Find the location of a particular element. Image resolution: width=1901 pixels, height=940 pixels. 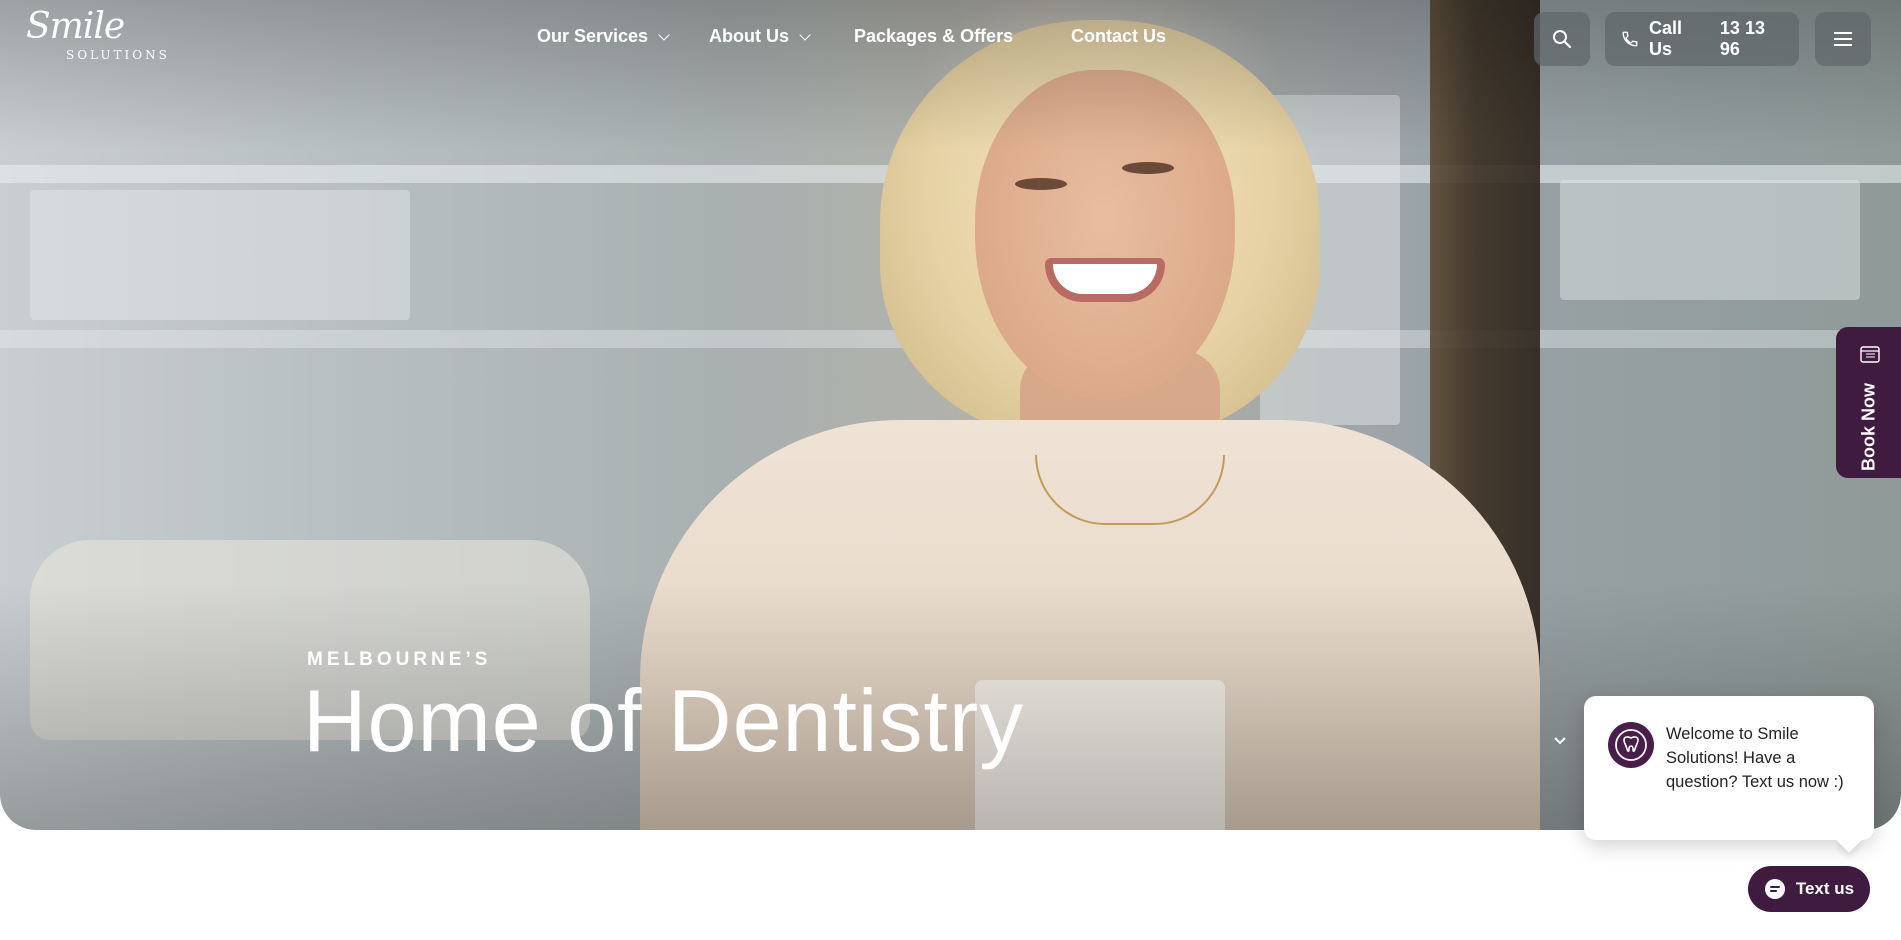

menu-button is located at coordinates (1843, 39).